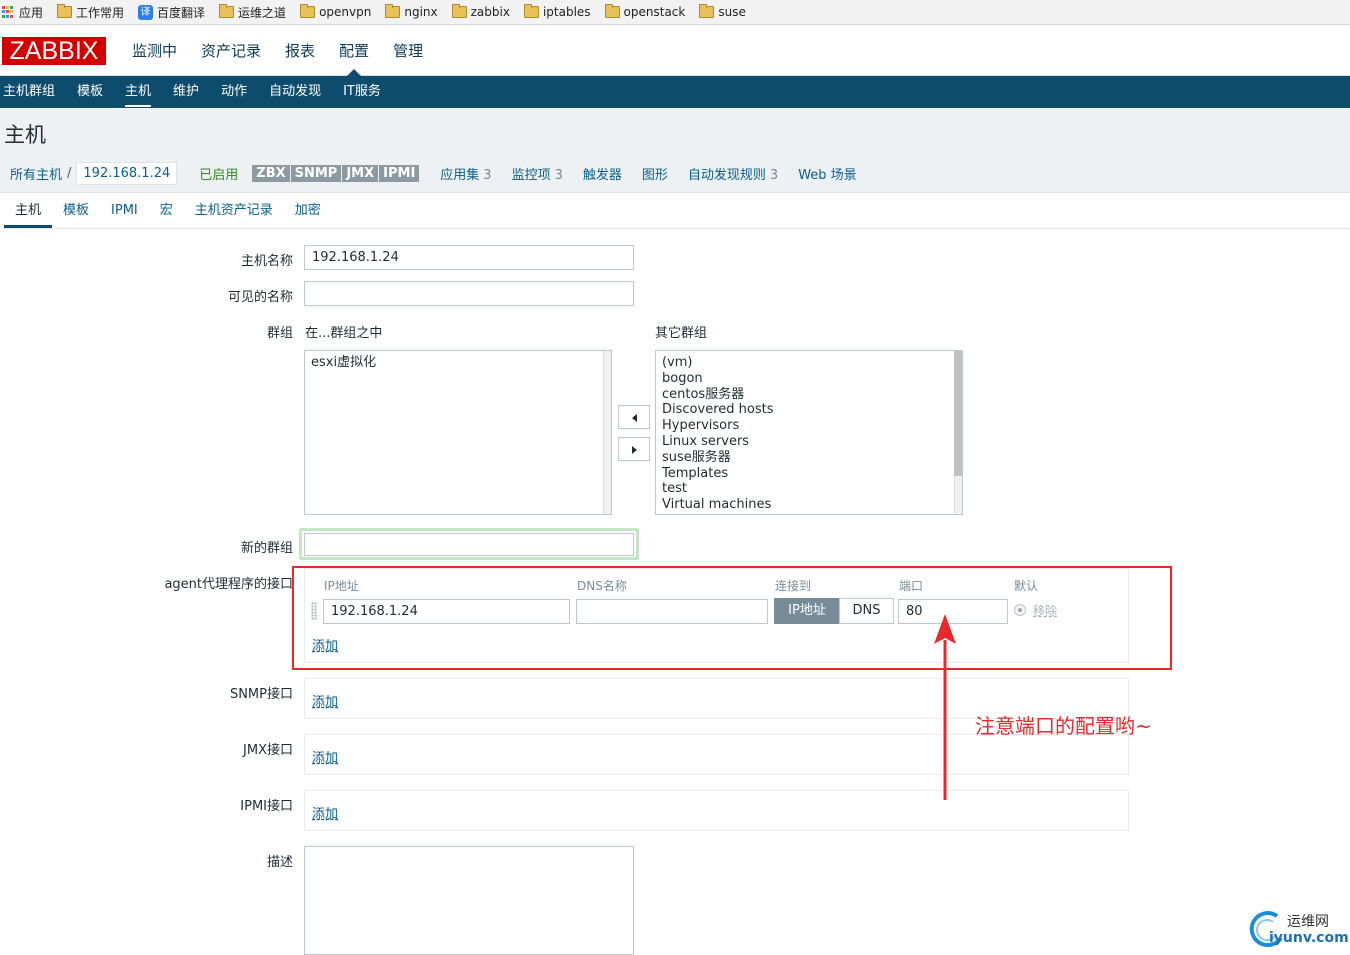 The image size is (1350, 955). What do you see at coordinates (722, 11) in the screenshot?
I see `bookmark-suse: suse` at bounding box center [722, 11].